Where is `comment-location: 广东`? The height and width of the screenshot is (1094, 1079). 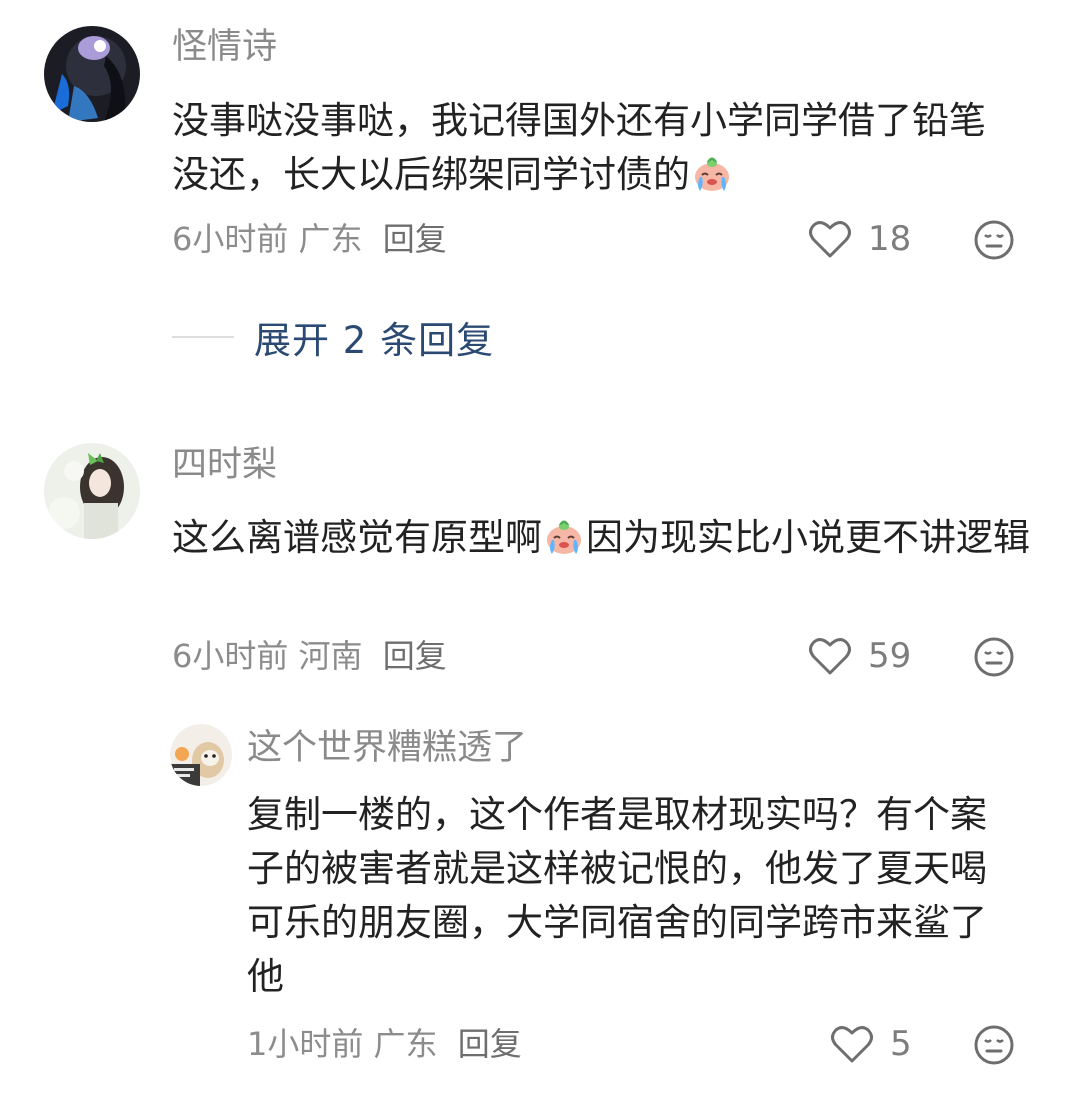 comment-location: 广东 is located at coordinates (330, 239).